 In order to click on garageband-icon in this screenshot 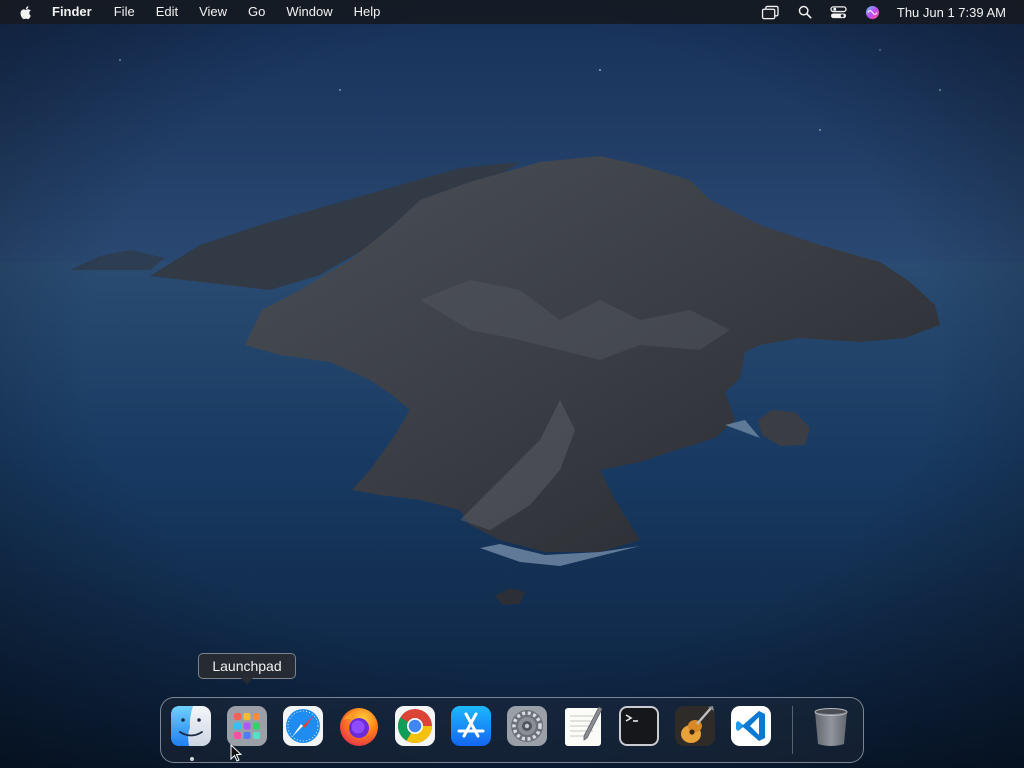, I will do `click(695, 726)`.